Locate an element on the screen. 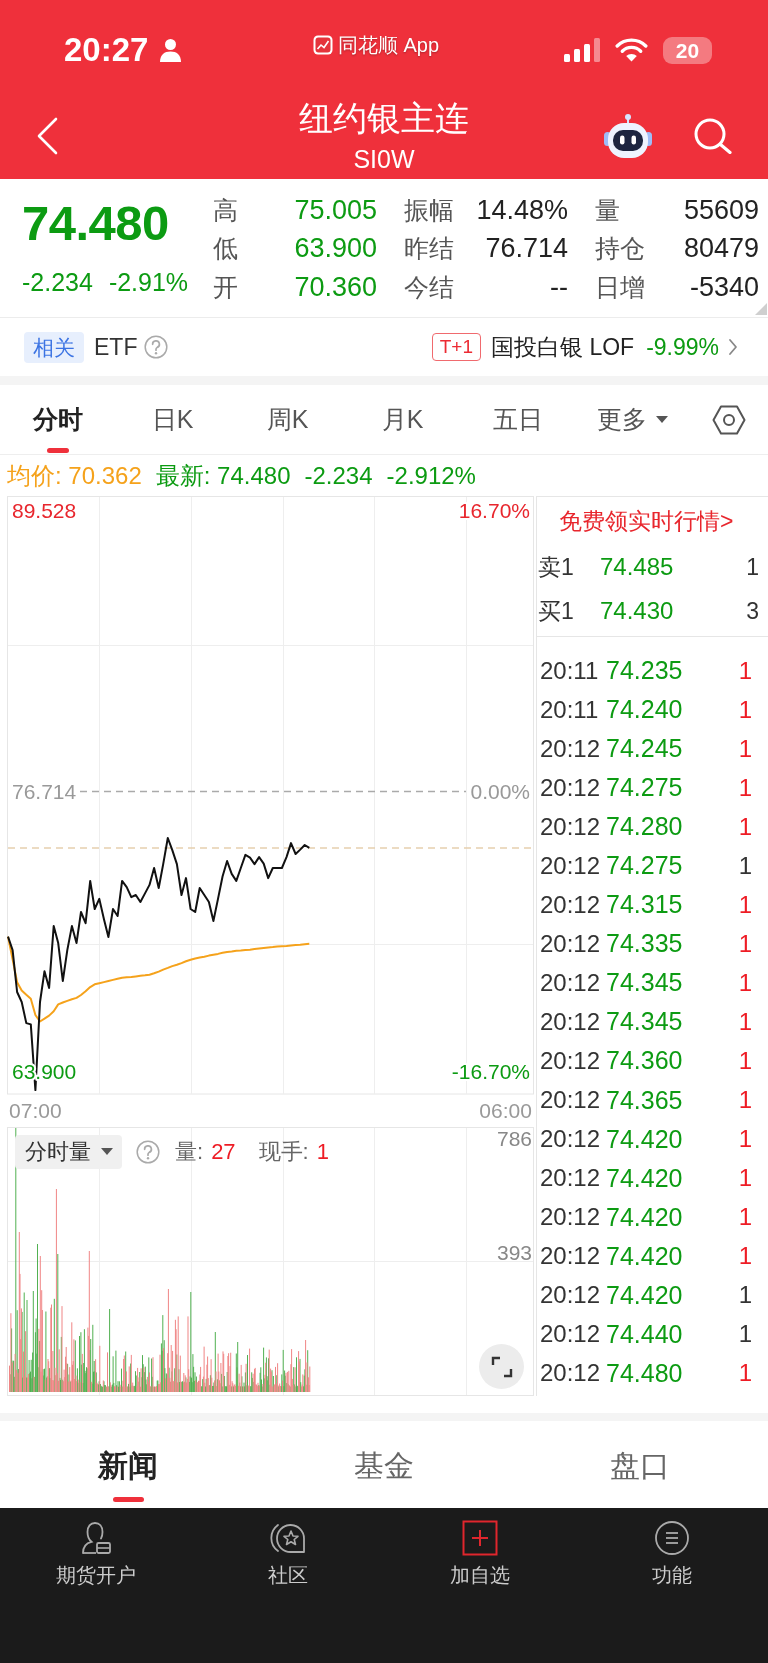 This screenshot has height=1663, width=768. level-label: 卖1 is located at coordinates (556, 567).